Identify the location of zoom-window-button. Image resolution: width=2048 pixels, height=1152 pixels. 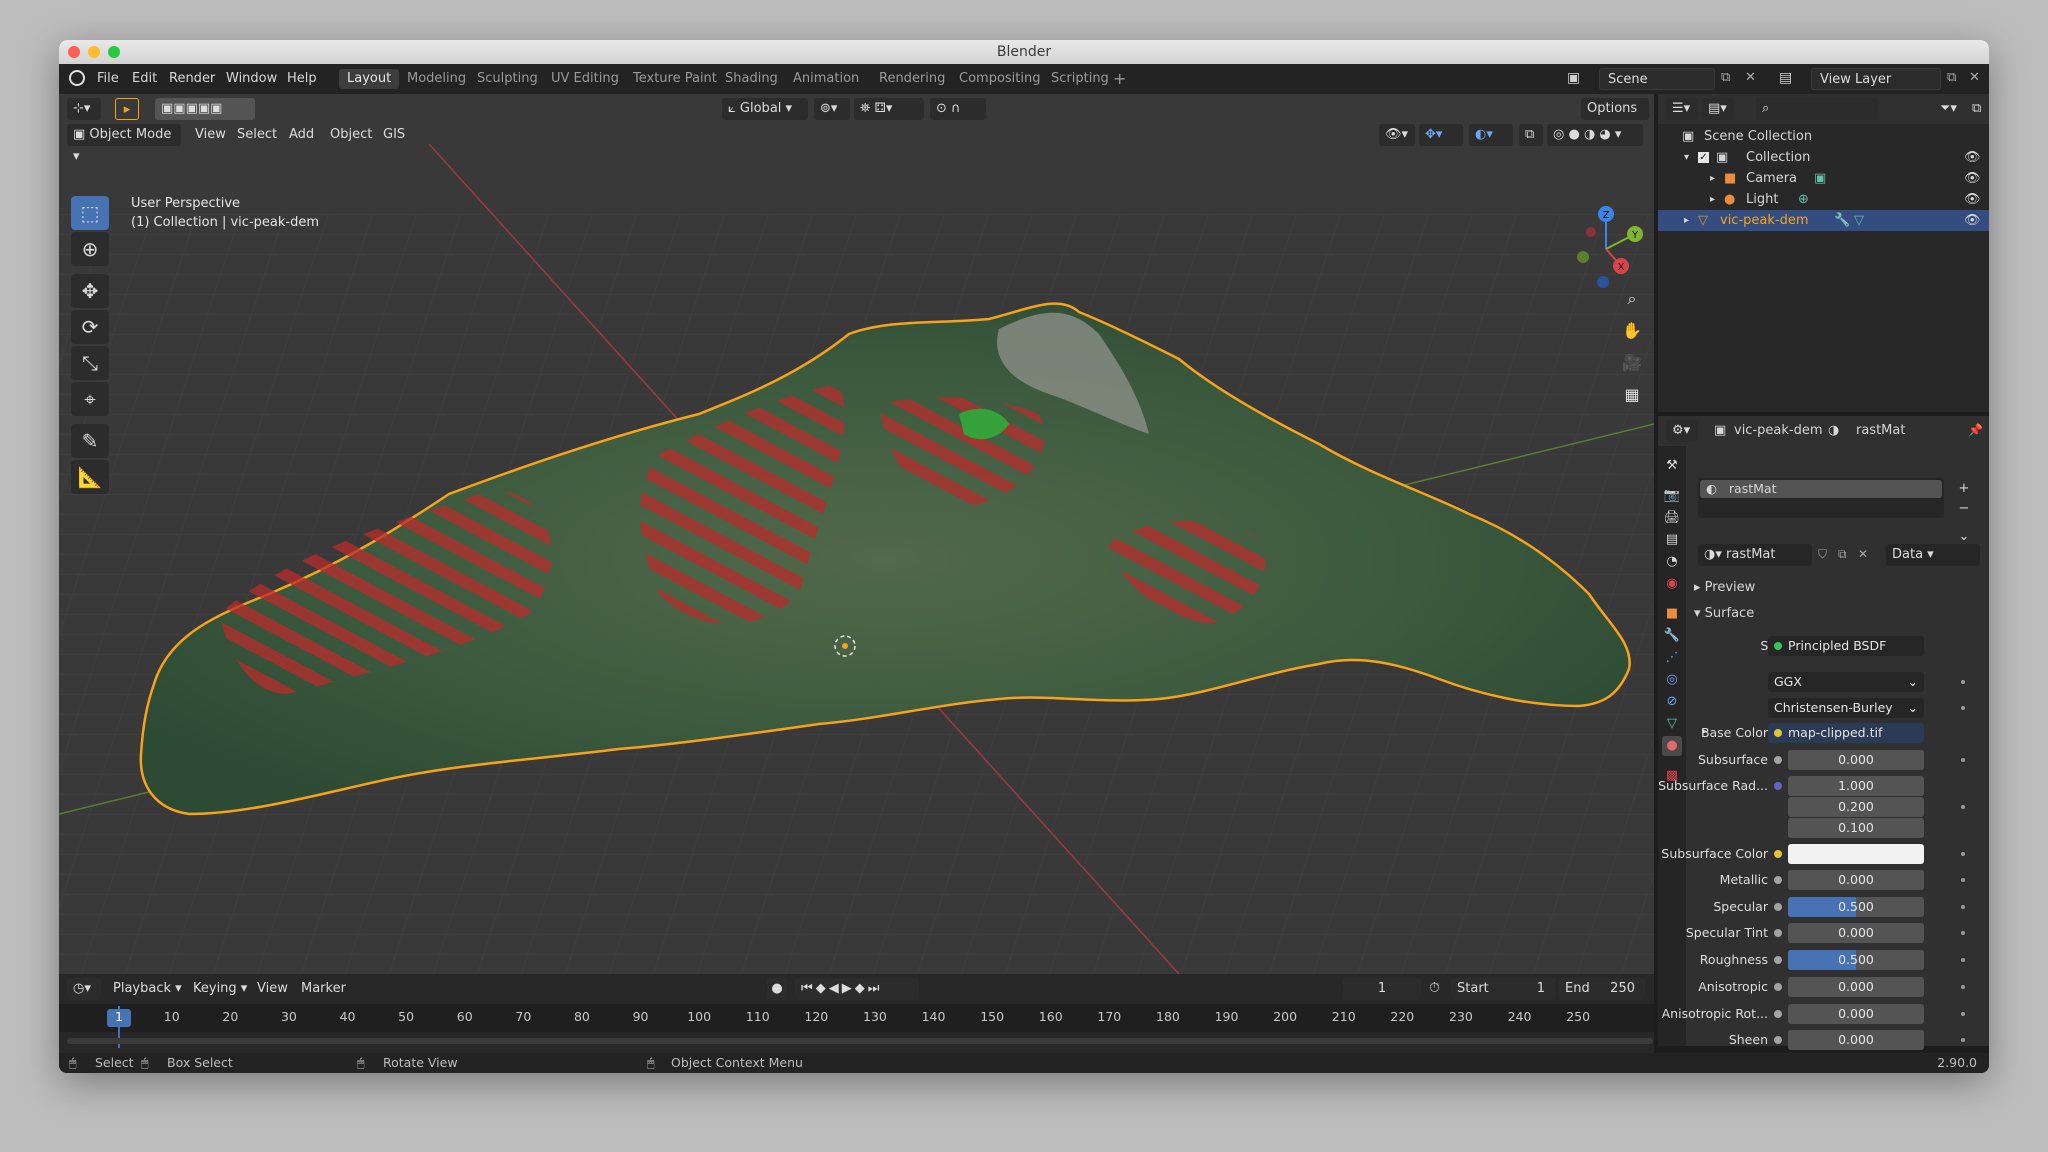
(114, 52).